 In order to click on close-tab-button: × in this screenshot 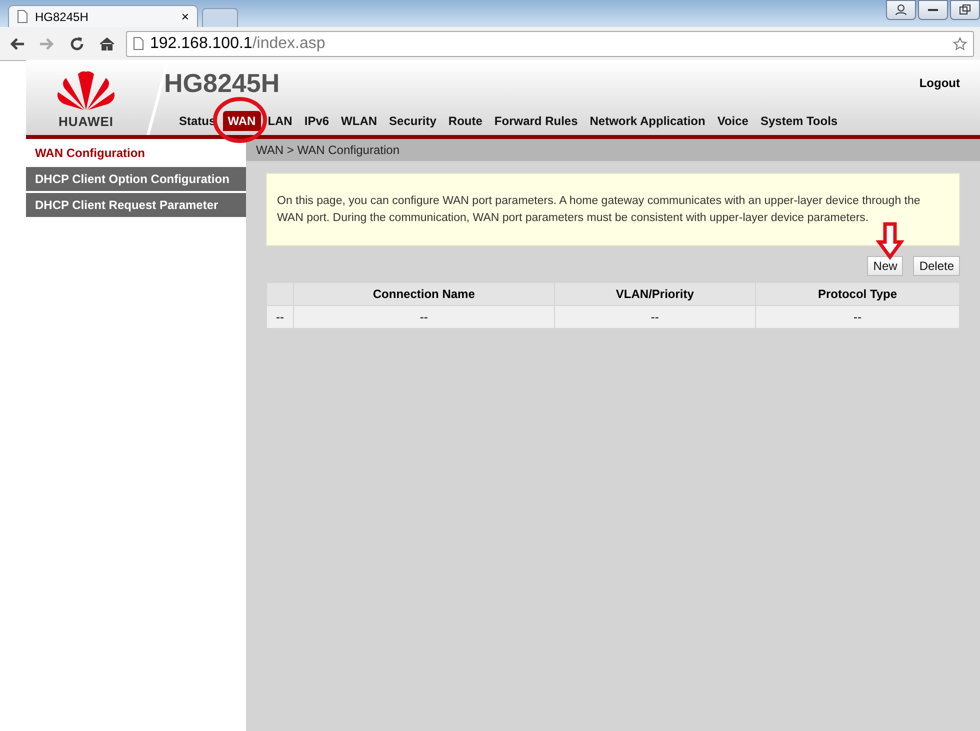, I will do `click(185, 16)`.